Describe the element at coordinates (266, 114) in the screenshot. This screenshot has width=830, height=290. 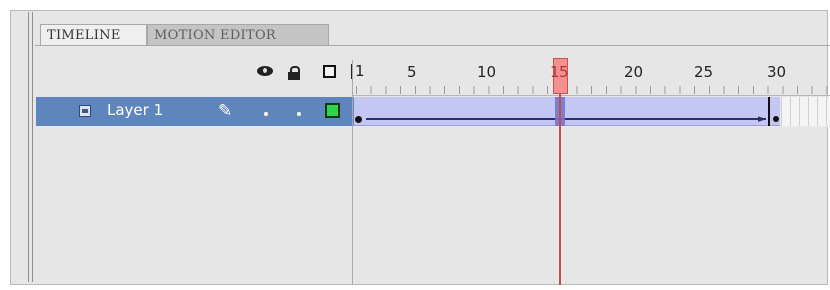
I see `visibility-dot` at that location.